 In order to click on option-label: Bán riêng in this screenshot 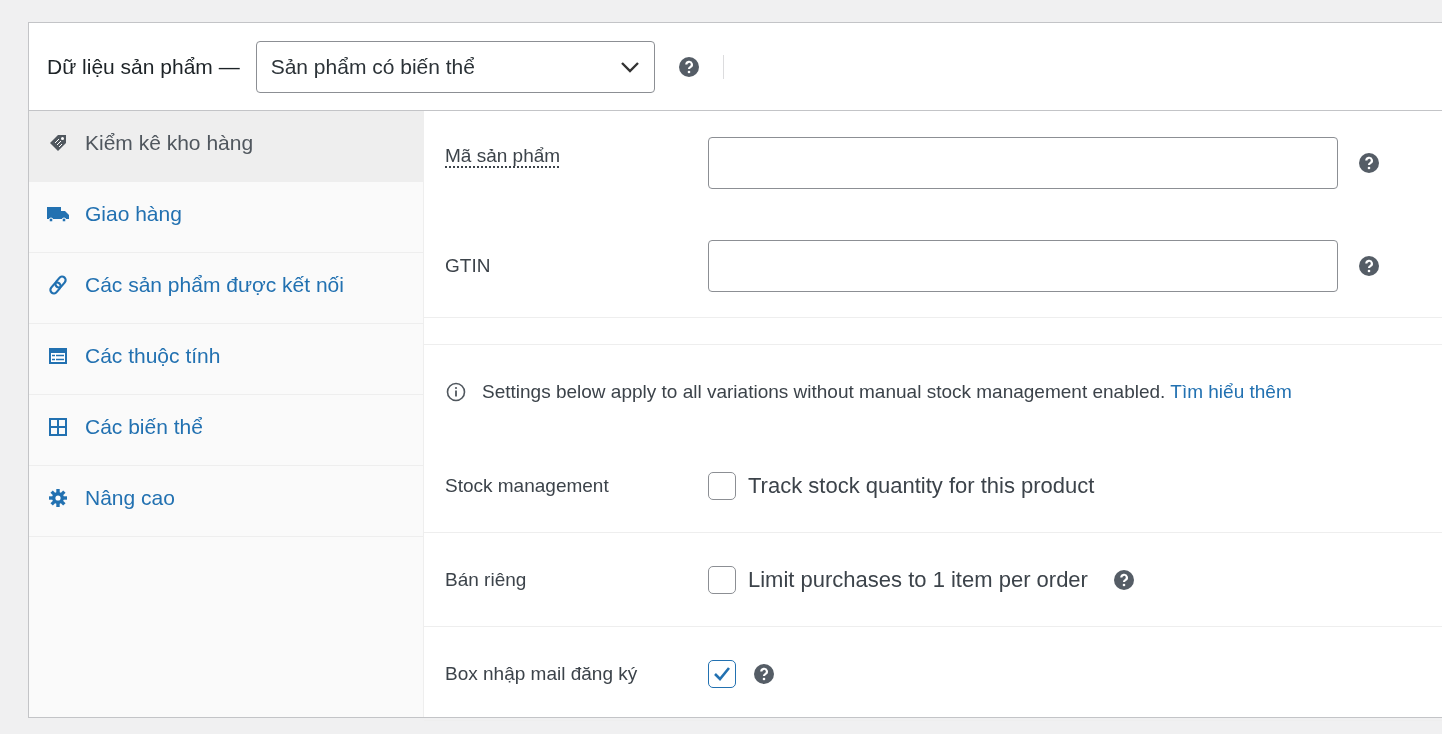, I will do `click(486, 579)`.